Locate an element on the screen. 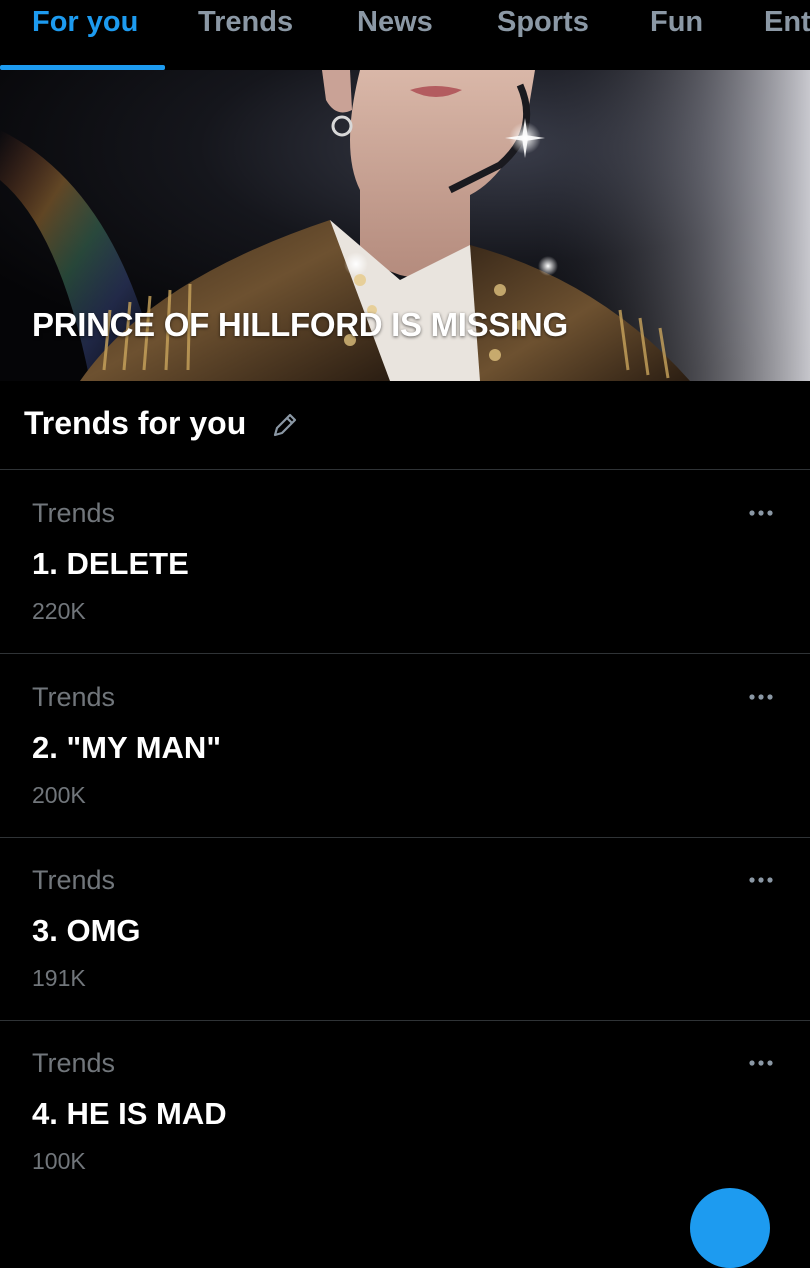  trend-item: Trends 1. DELETE 220K is located at coordinates (405, 562).